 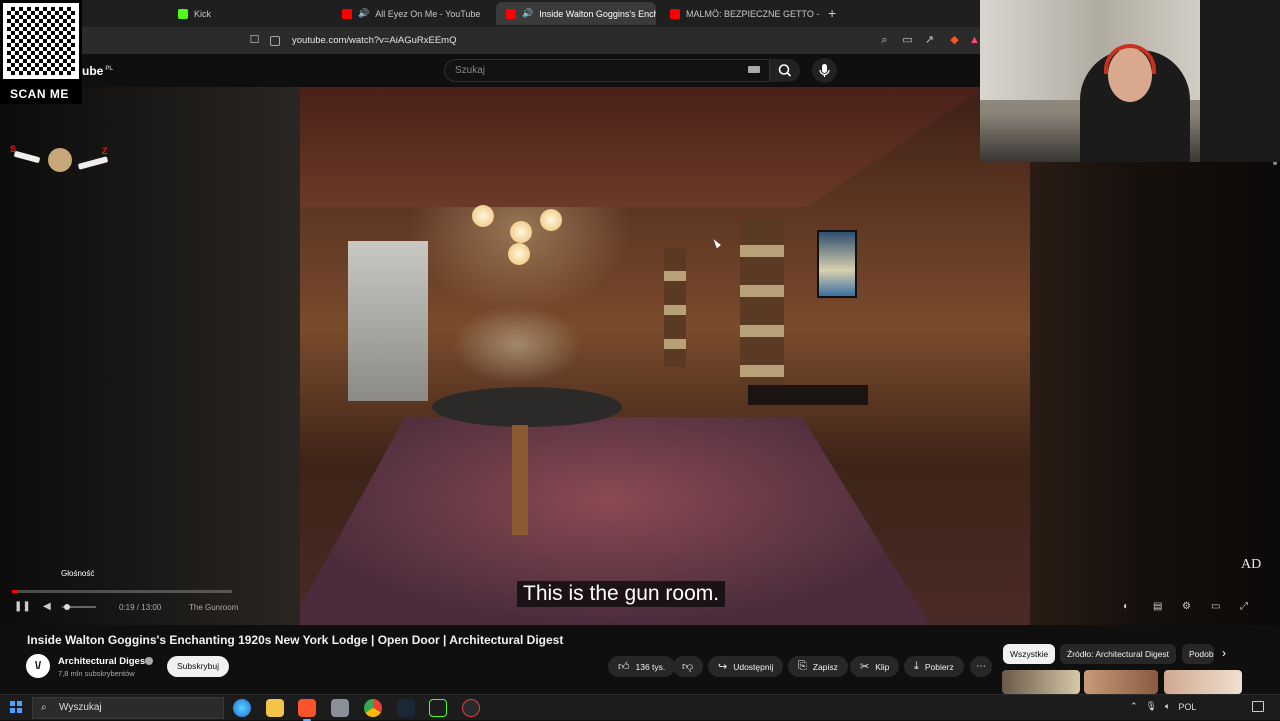 I want to click on pause-icon: ❚❚, so click(x=22, y=606).